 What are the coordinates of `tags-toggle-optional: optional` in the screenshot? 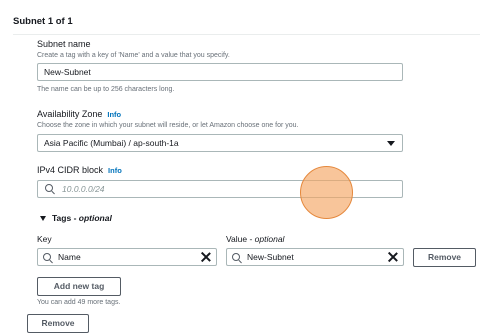 It's located at (95, 218).